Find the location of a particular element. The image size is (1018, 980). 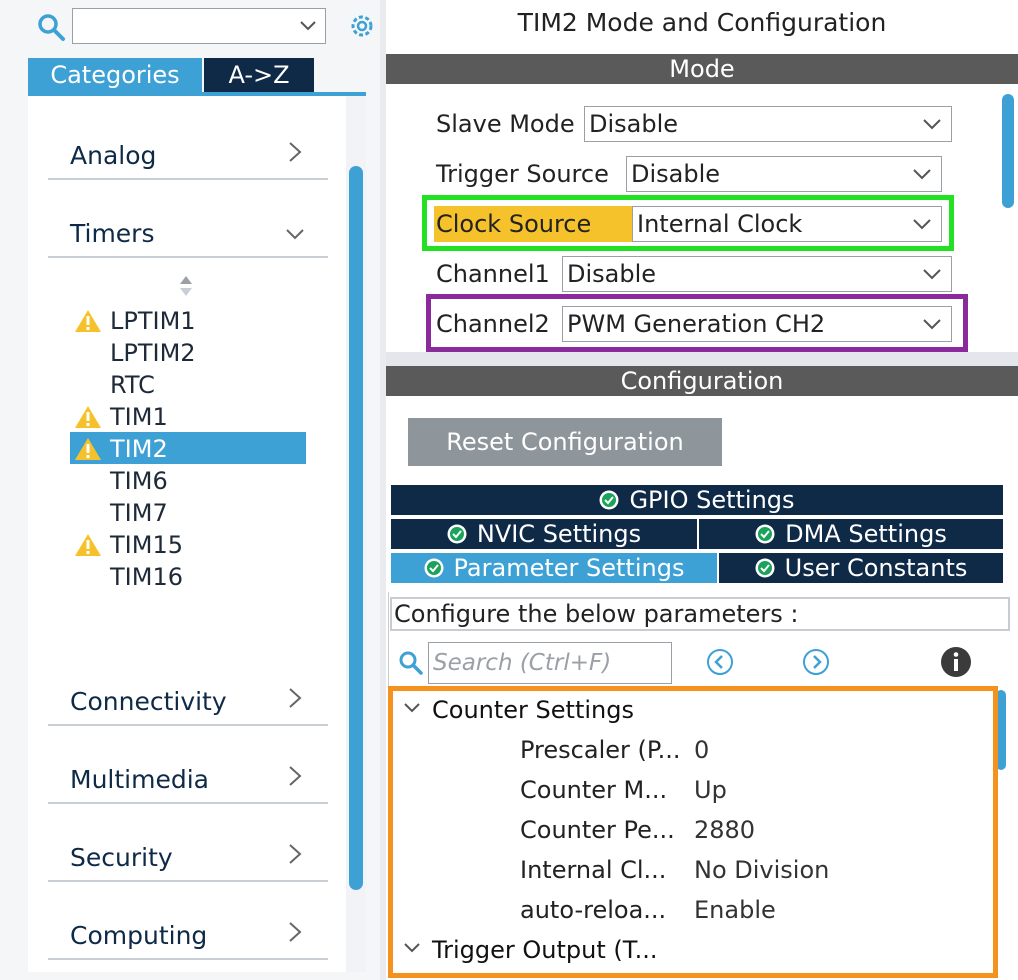

mode-header: Mode is located at coordinates (702, 69).